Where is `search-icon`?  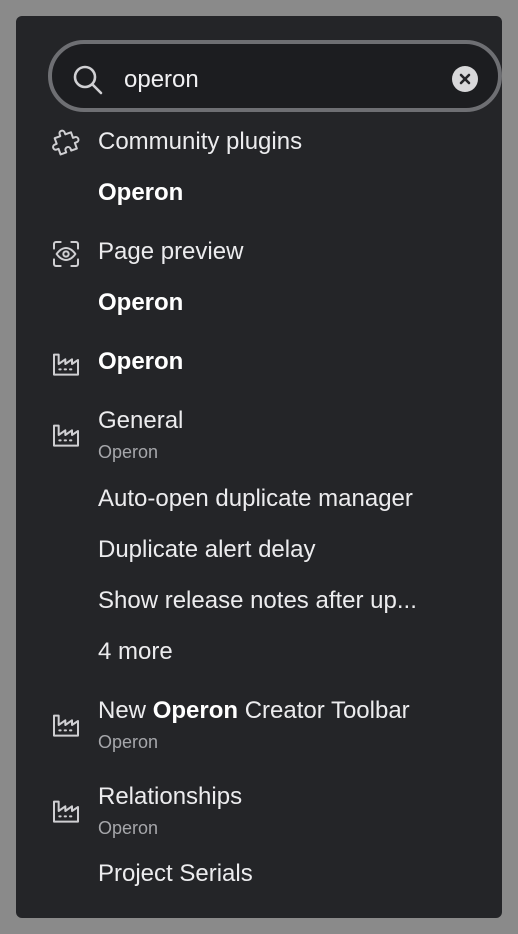
search-icon is located at coordinates (88, 80).